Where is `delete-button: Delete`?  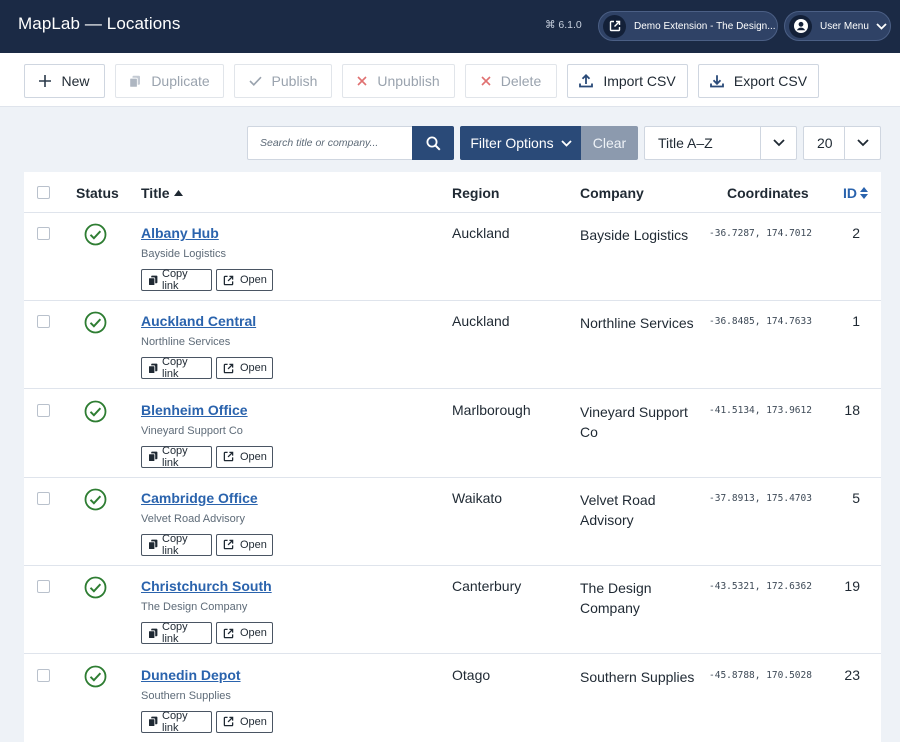
delete-button: Delete is located at coordinates (511, 81).